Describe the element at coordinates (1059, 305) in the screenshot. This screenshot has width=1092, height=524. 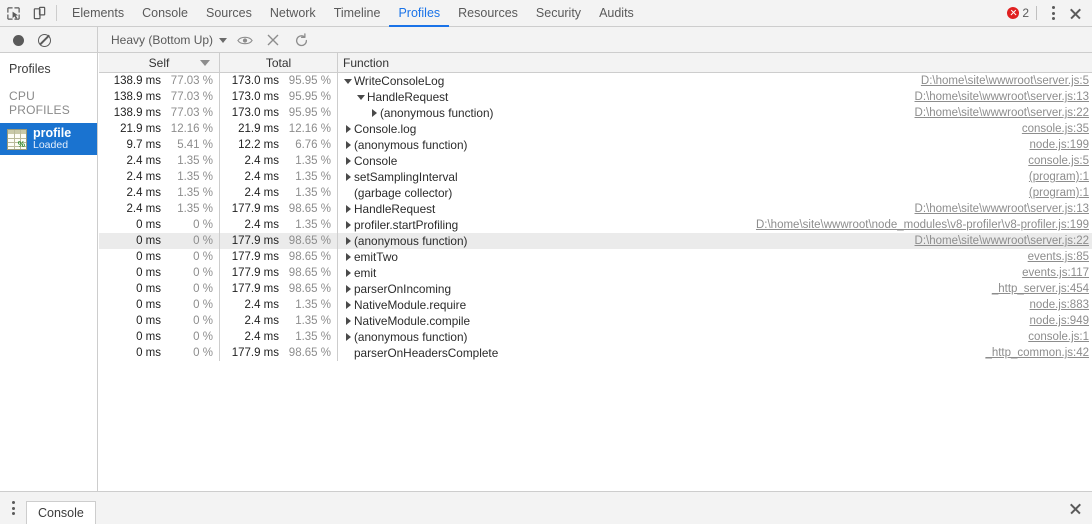
I see `source-link: node.js:883` at that location.